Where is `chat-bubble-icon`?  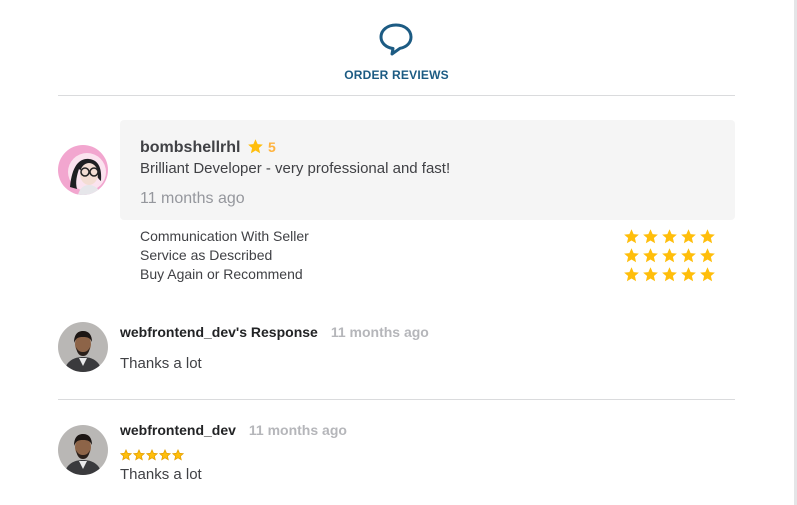
chat-bubble-icon is located at coordinates (396, 39).